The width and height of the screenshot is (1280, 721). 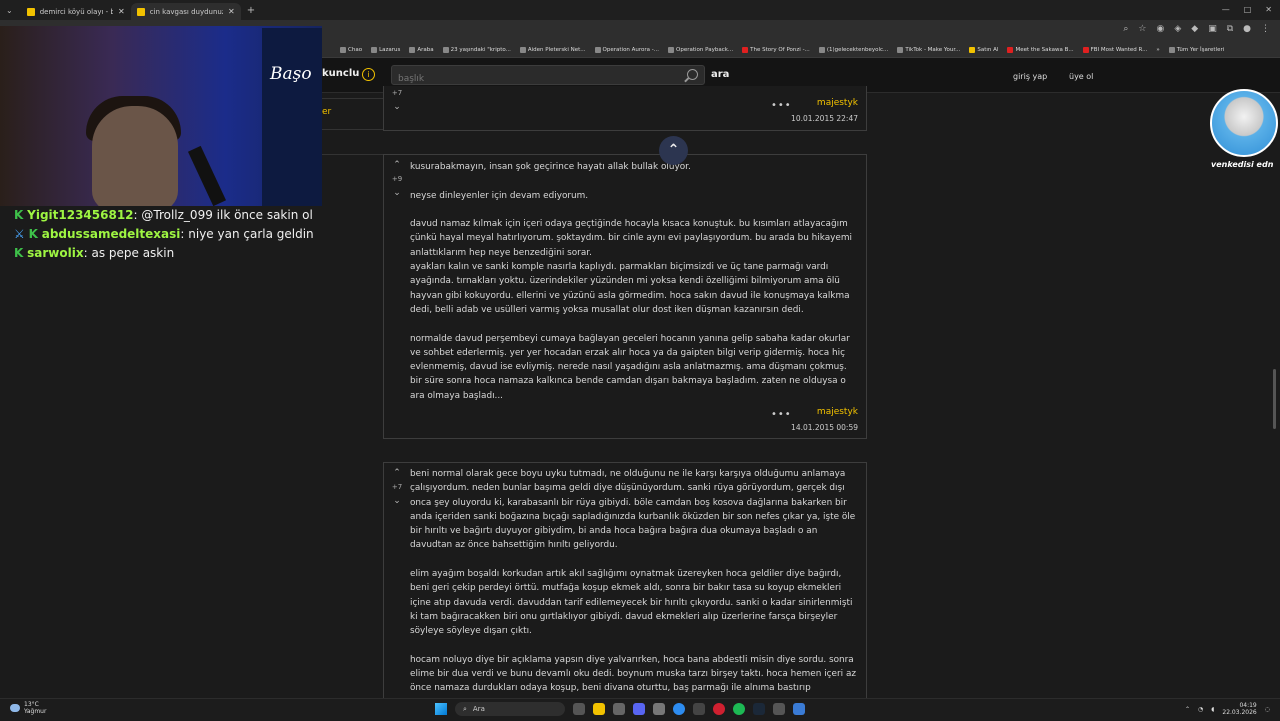 I want to click on clock: 04:19 22.03.2026, so click(x=1239, y=709).